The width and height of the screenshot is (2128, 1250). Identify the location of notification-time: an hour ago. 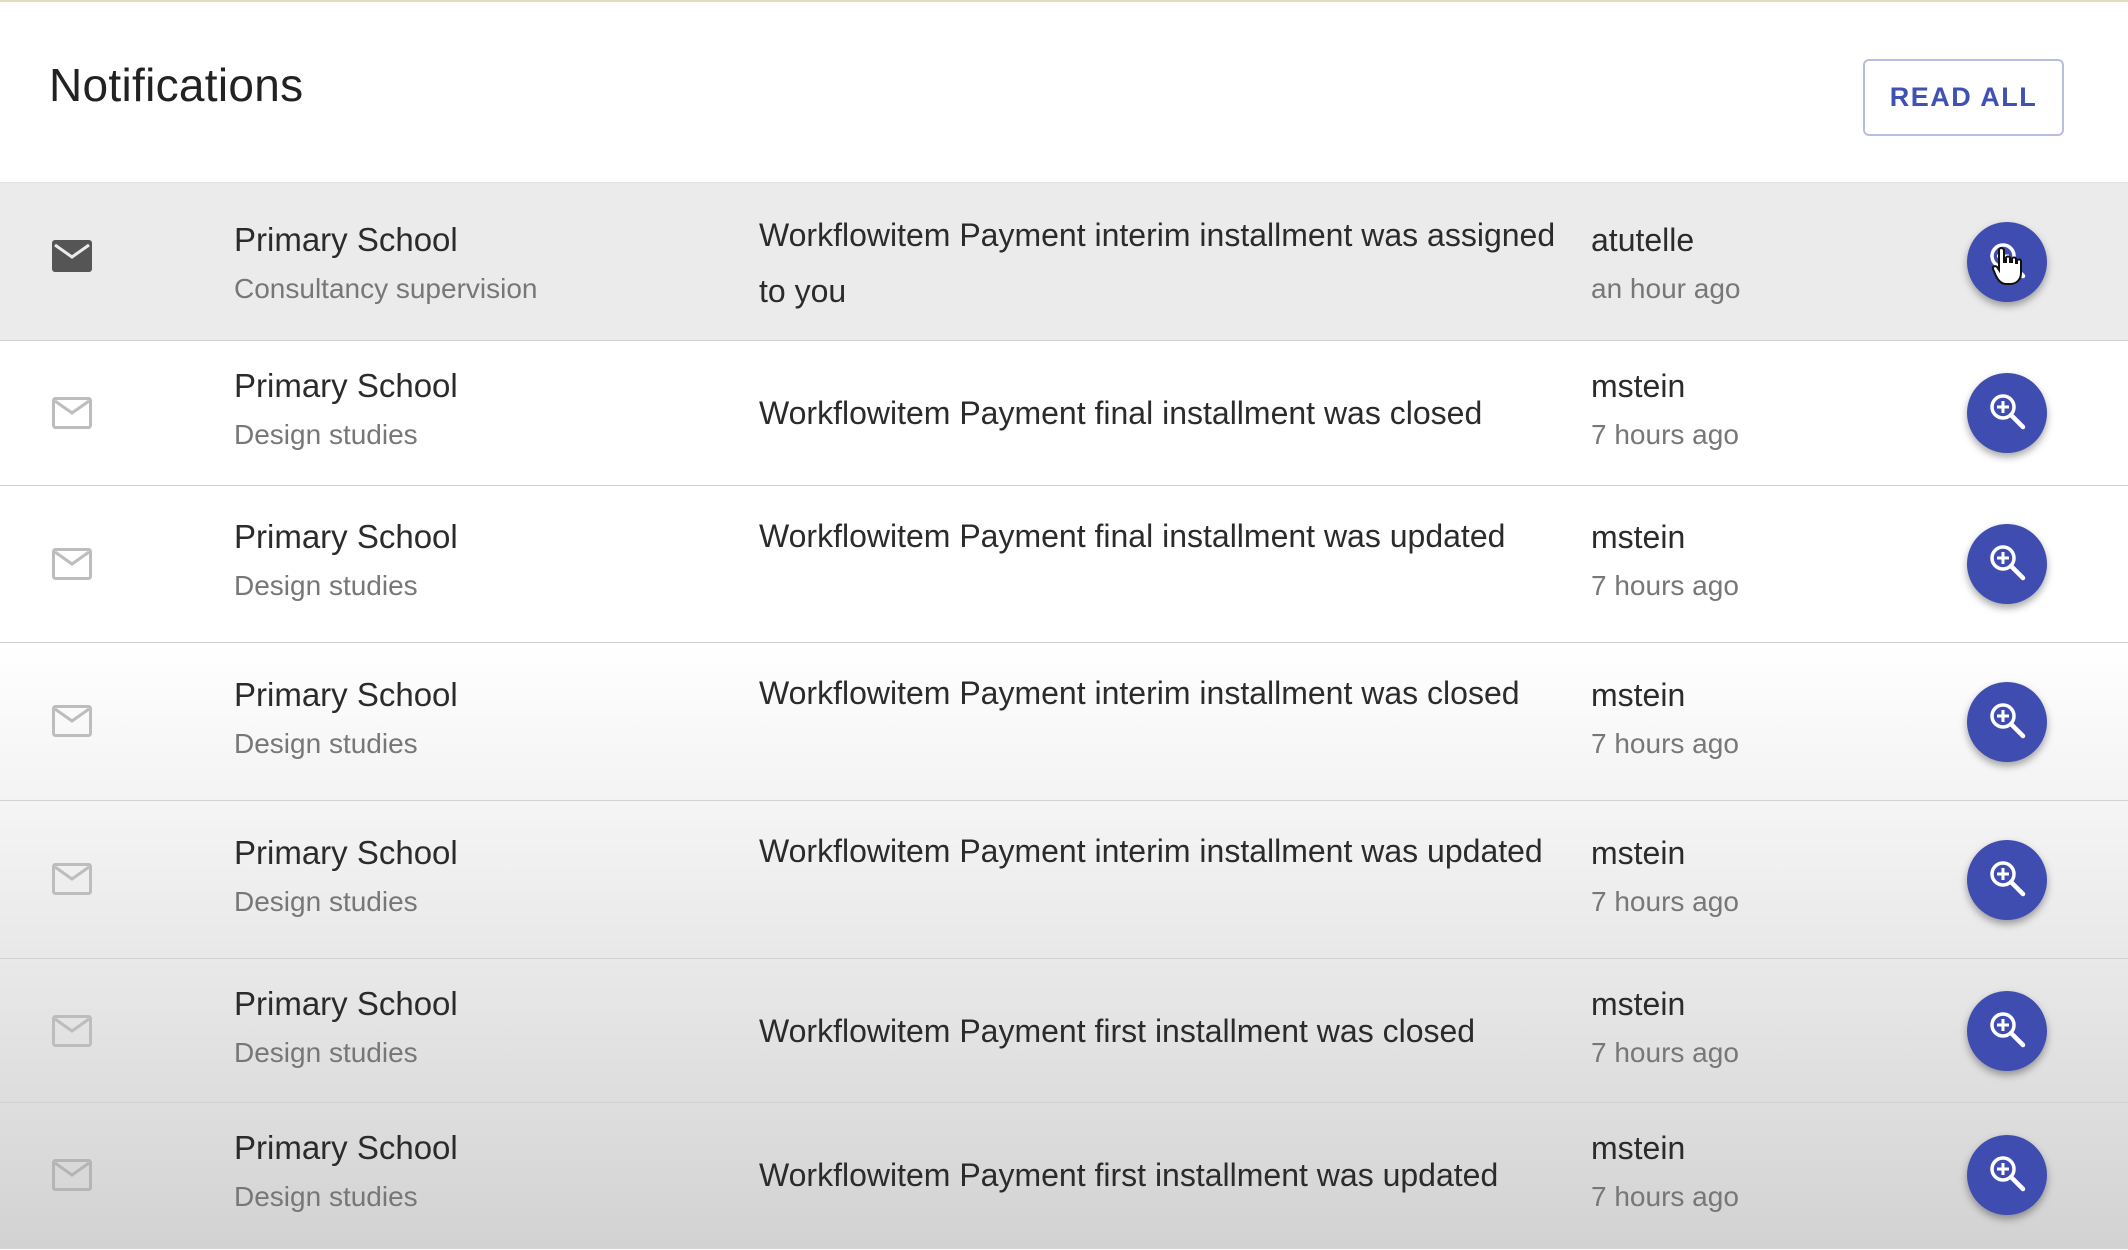
(1666, 288).